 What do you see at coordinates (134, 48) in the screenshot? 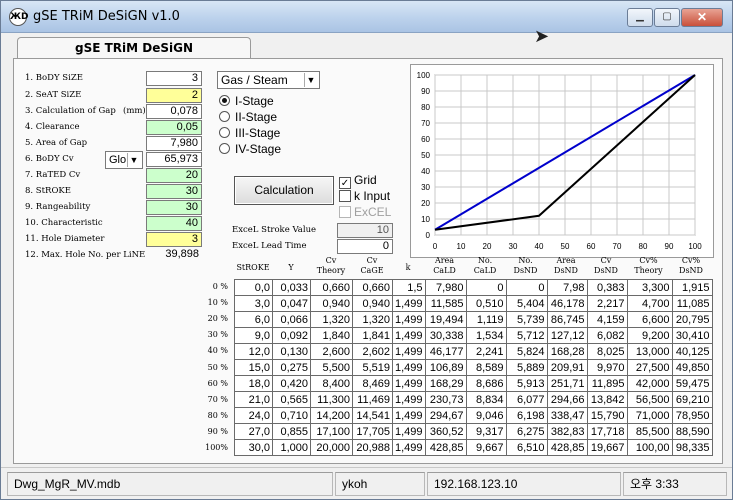
I see `tab-trim-design: gSE TRiM DeSiGN` at bounding box center [134, 48].